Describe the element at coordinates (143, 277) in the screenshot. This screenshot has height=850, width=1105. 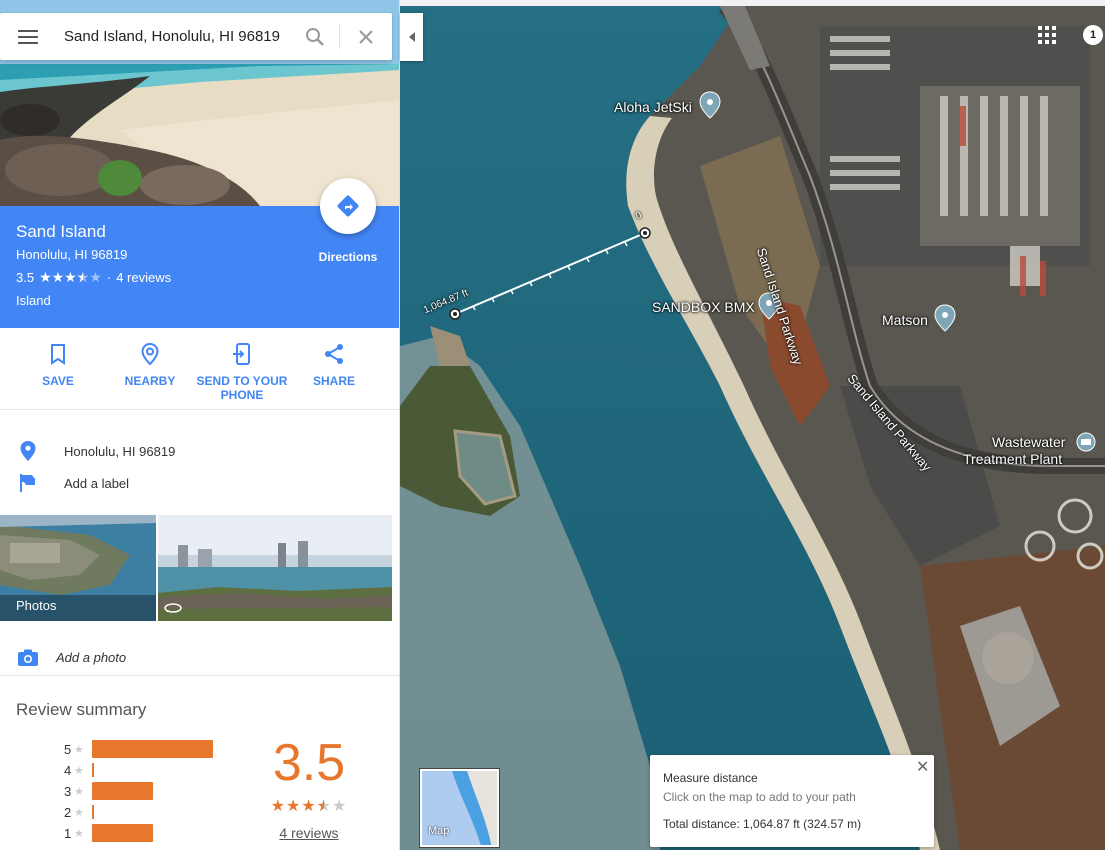
I see `reviews-link: 4 reviews` at that location.